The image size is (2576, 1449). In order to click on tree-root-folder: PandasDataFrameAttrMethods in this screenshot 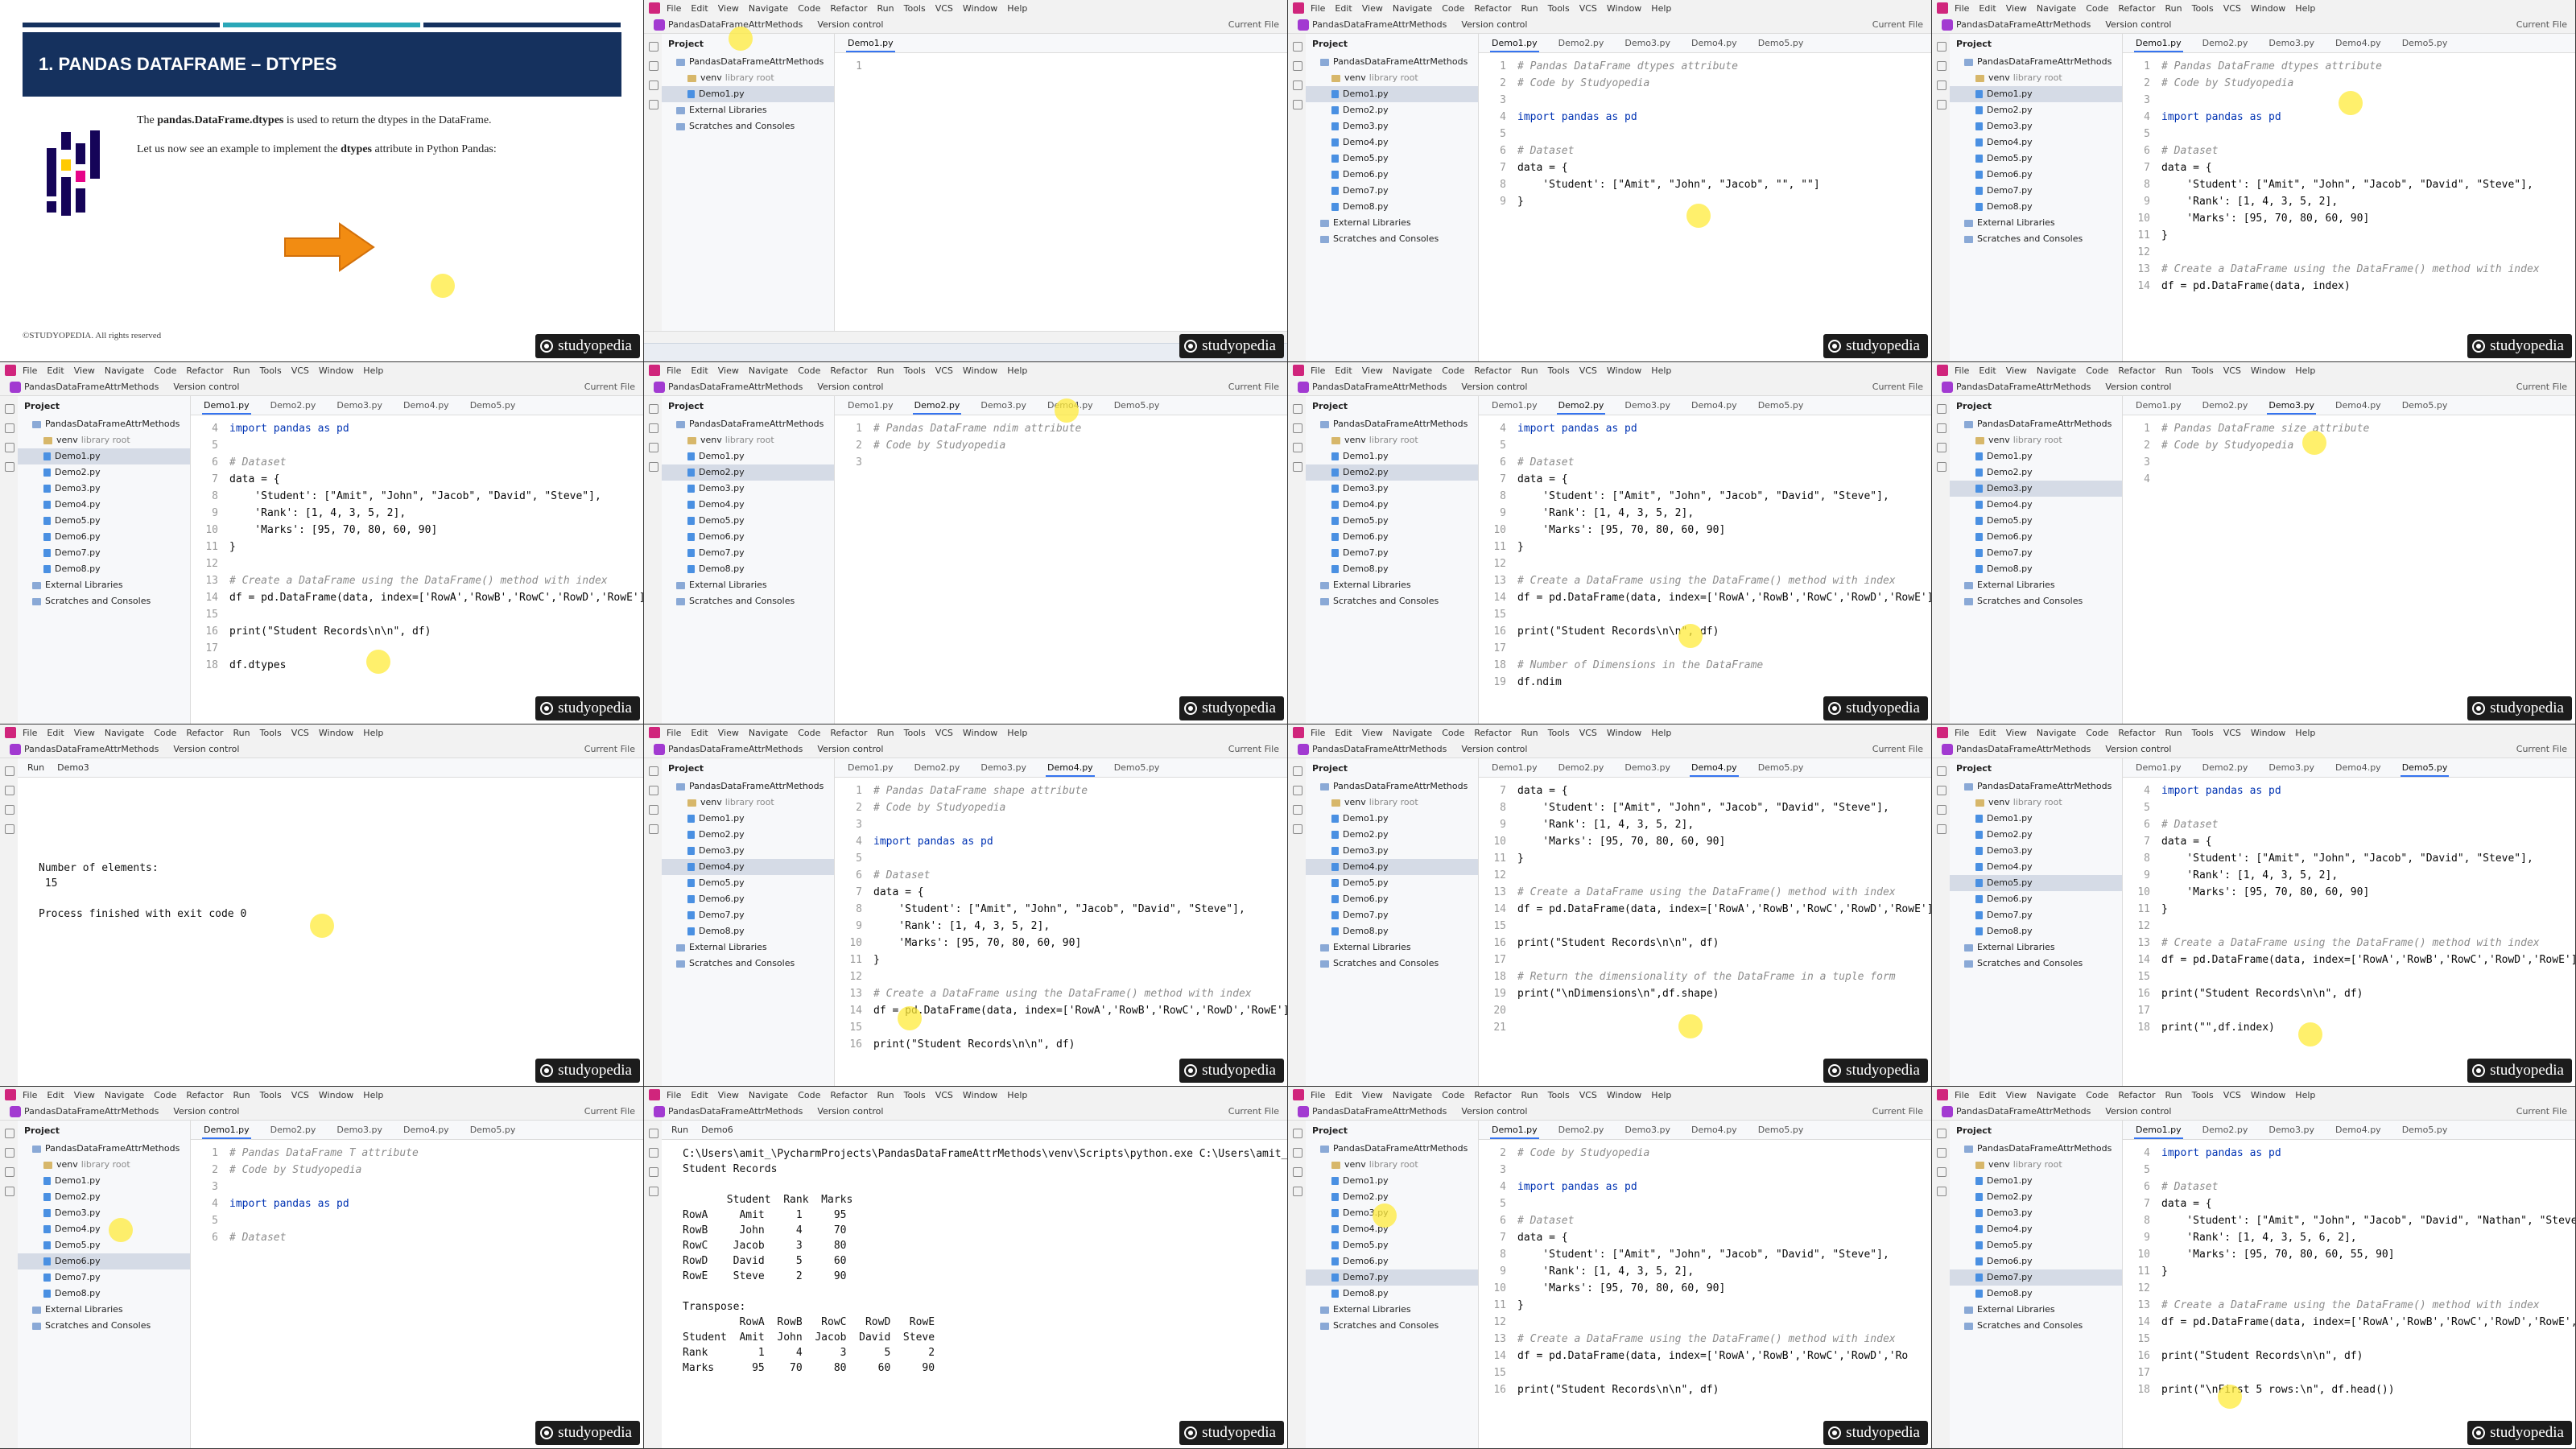, I will do `click(748, 786)`.